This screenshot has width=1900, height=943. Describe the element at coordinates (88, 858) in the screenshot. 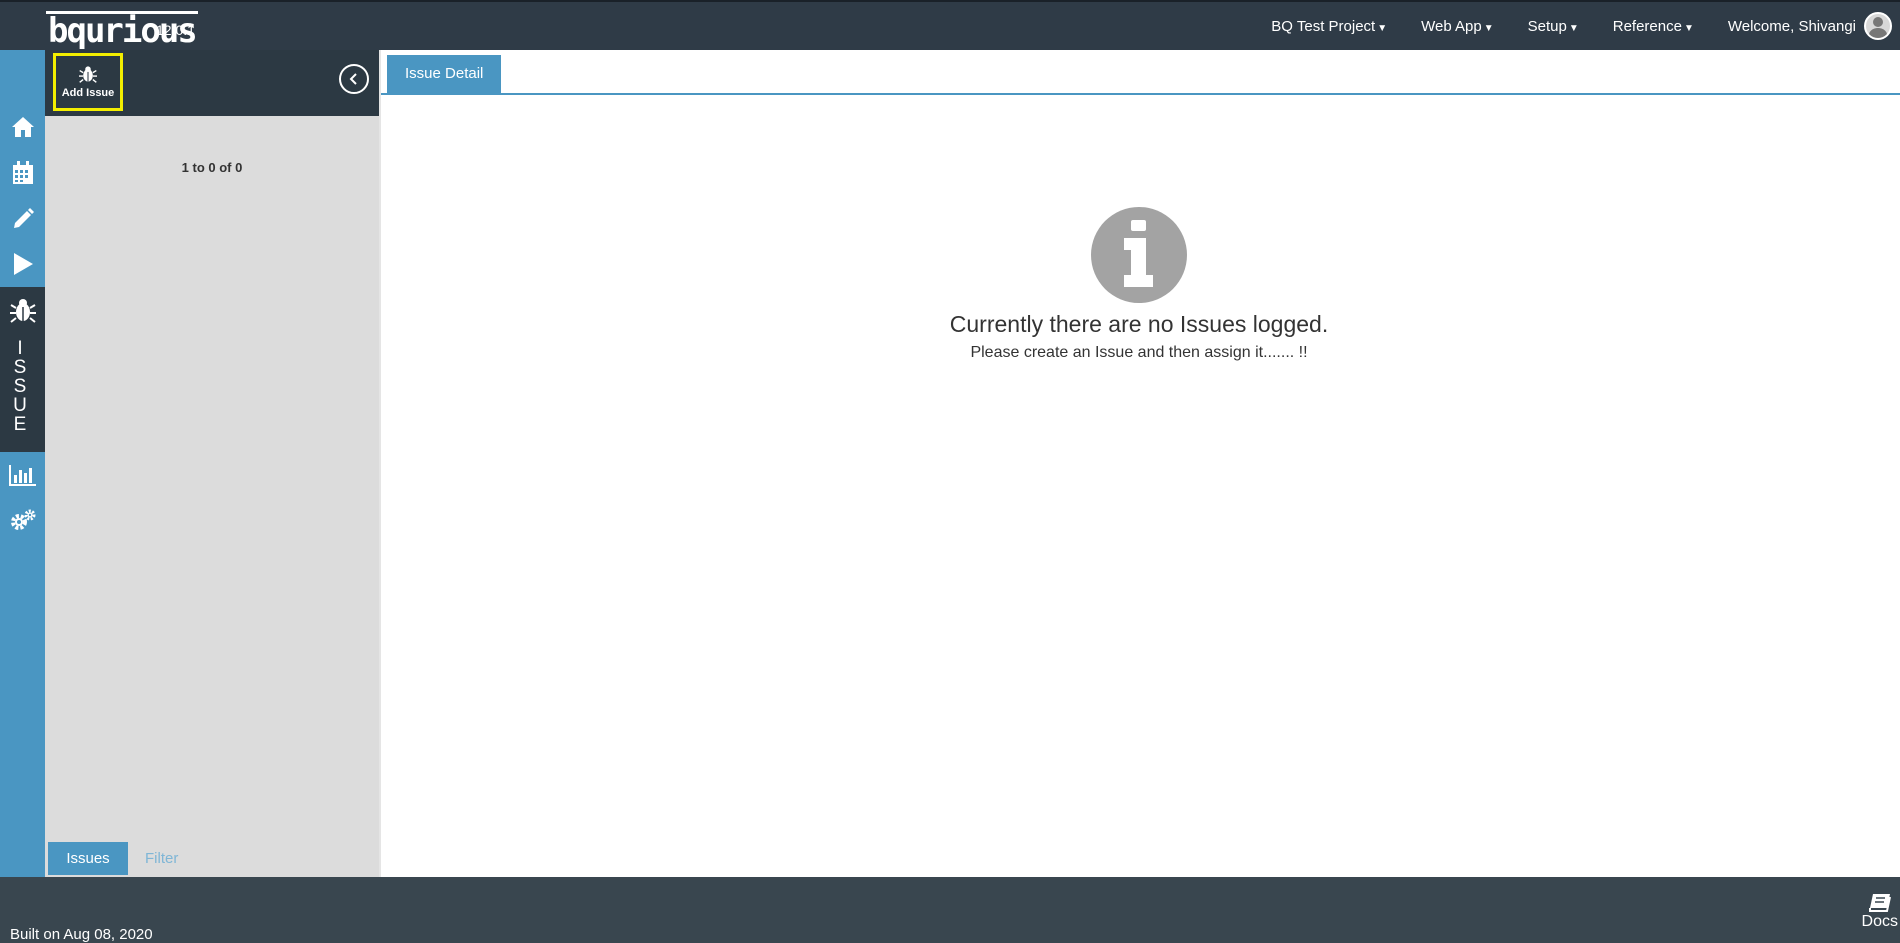

I see `tab-issues: Issues` at that location.